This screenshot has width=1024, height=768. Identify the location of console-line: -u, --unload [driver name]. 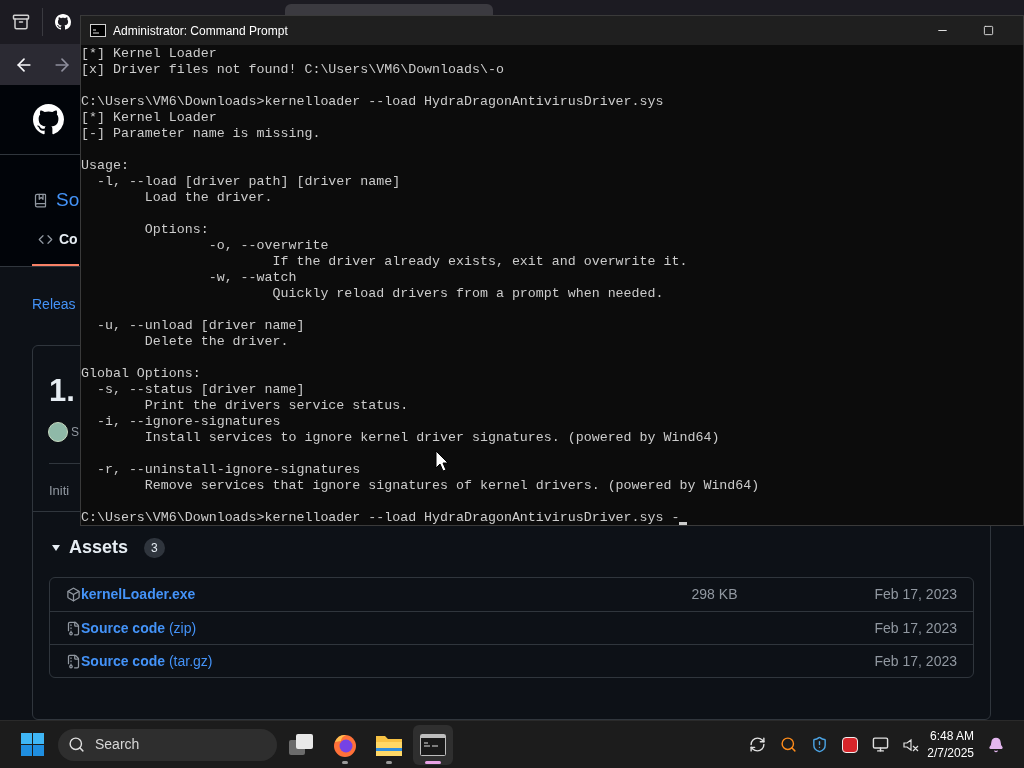
(200, 326).